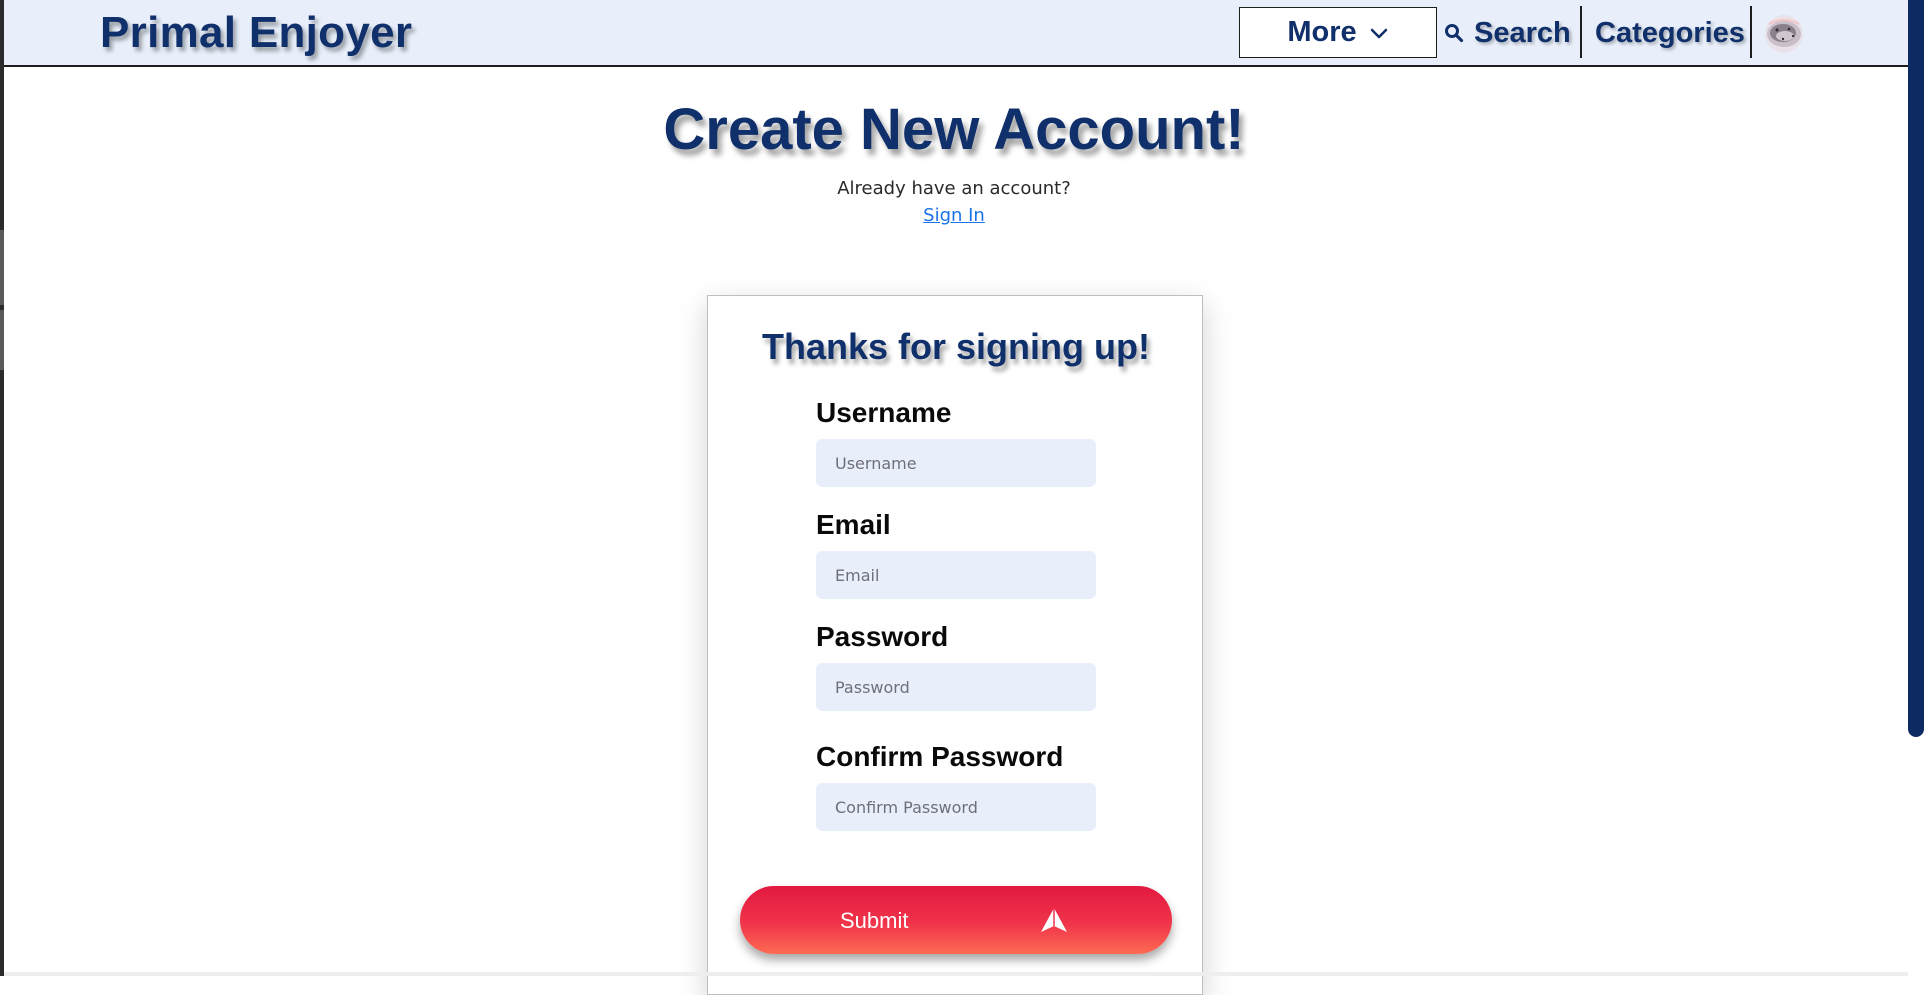  I want to click on navbar: Primal Enjoyer More Search Categories, so click(956, 33).